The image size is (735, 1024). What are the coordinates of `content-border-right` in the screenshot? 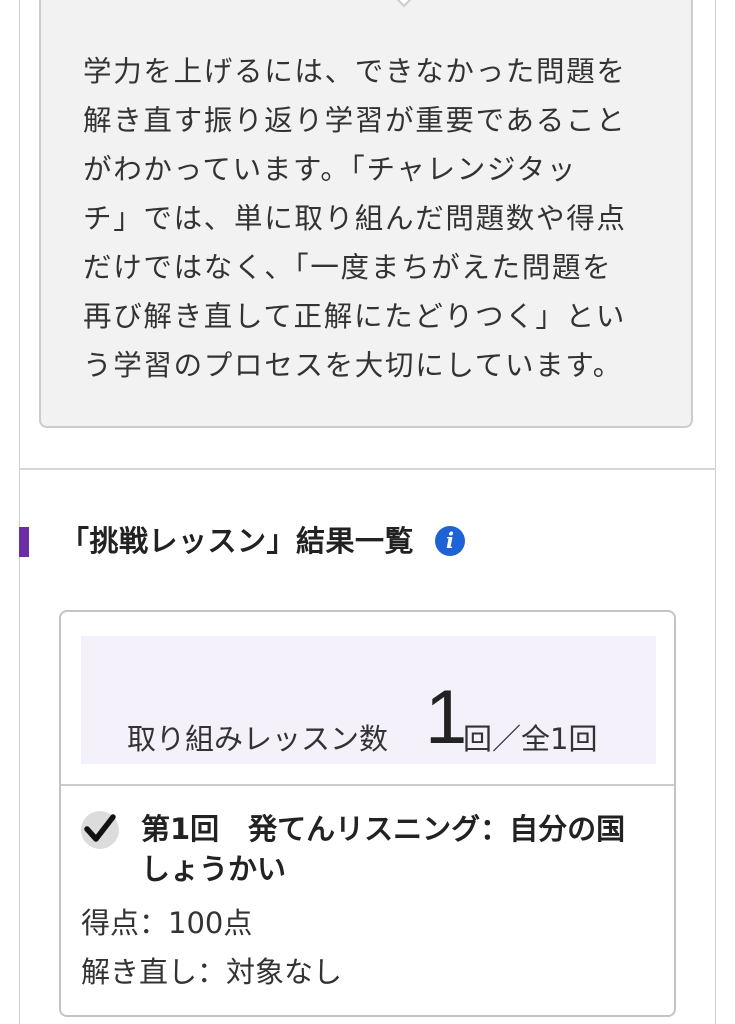 It's located at (715, 512).